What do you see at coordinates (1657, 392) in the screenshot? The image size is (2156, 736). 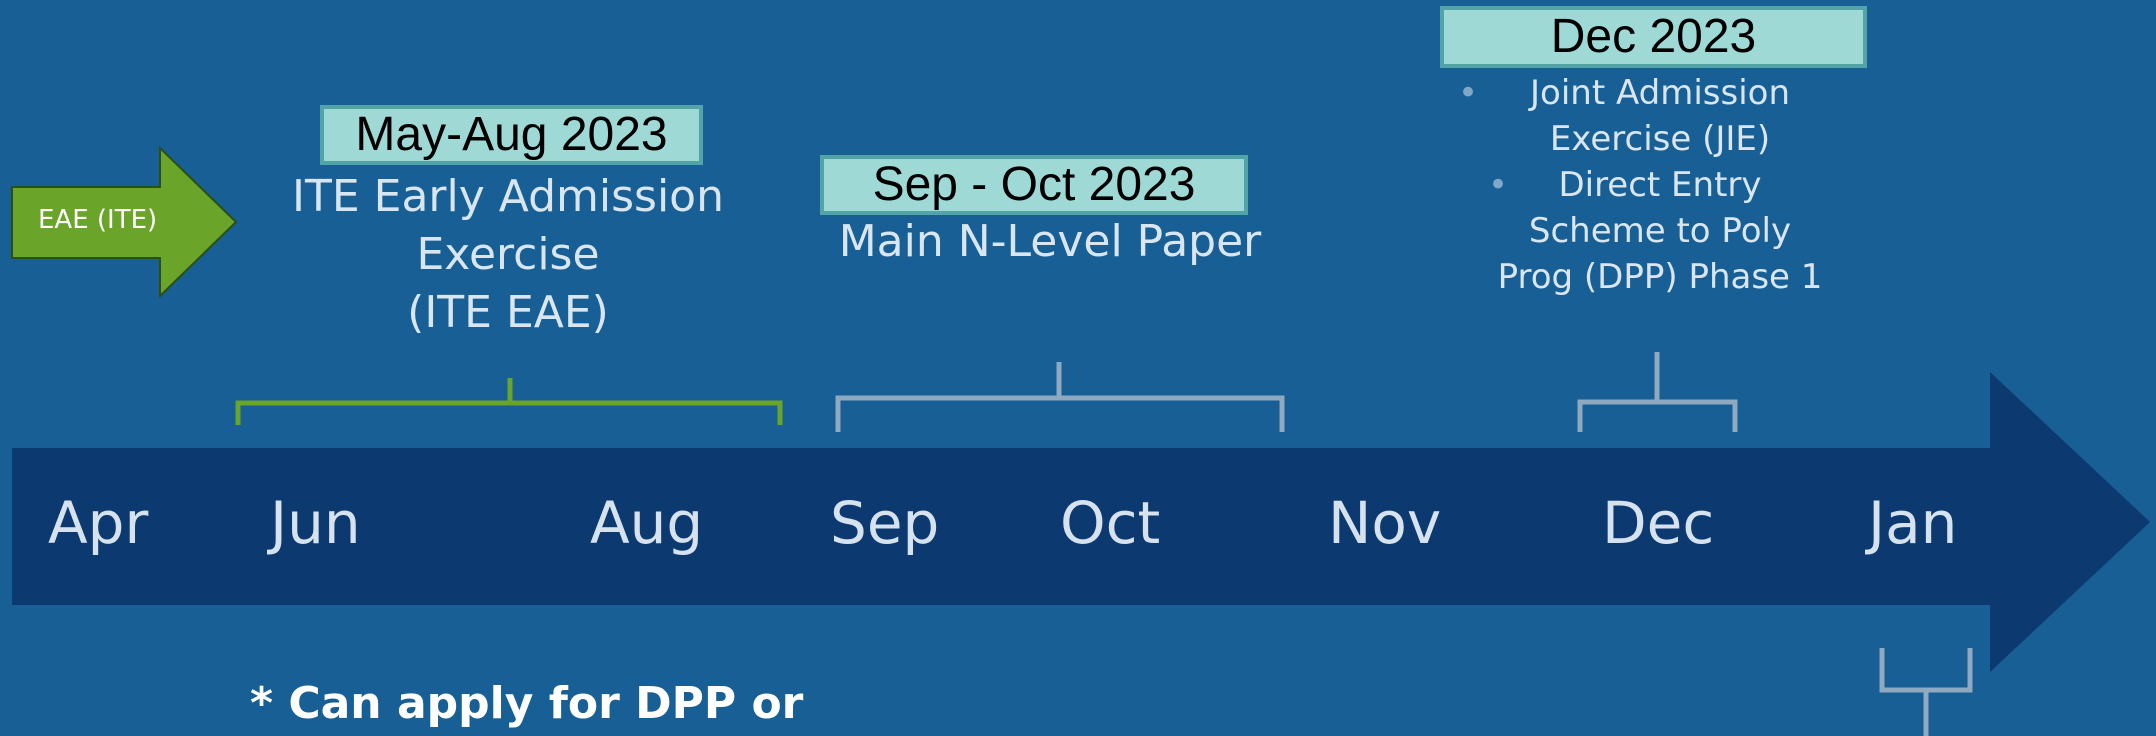 I see `bracket-dec` at bounding box center [1657, 392].